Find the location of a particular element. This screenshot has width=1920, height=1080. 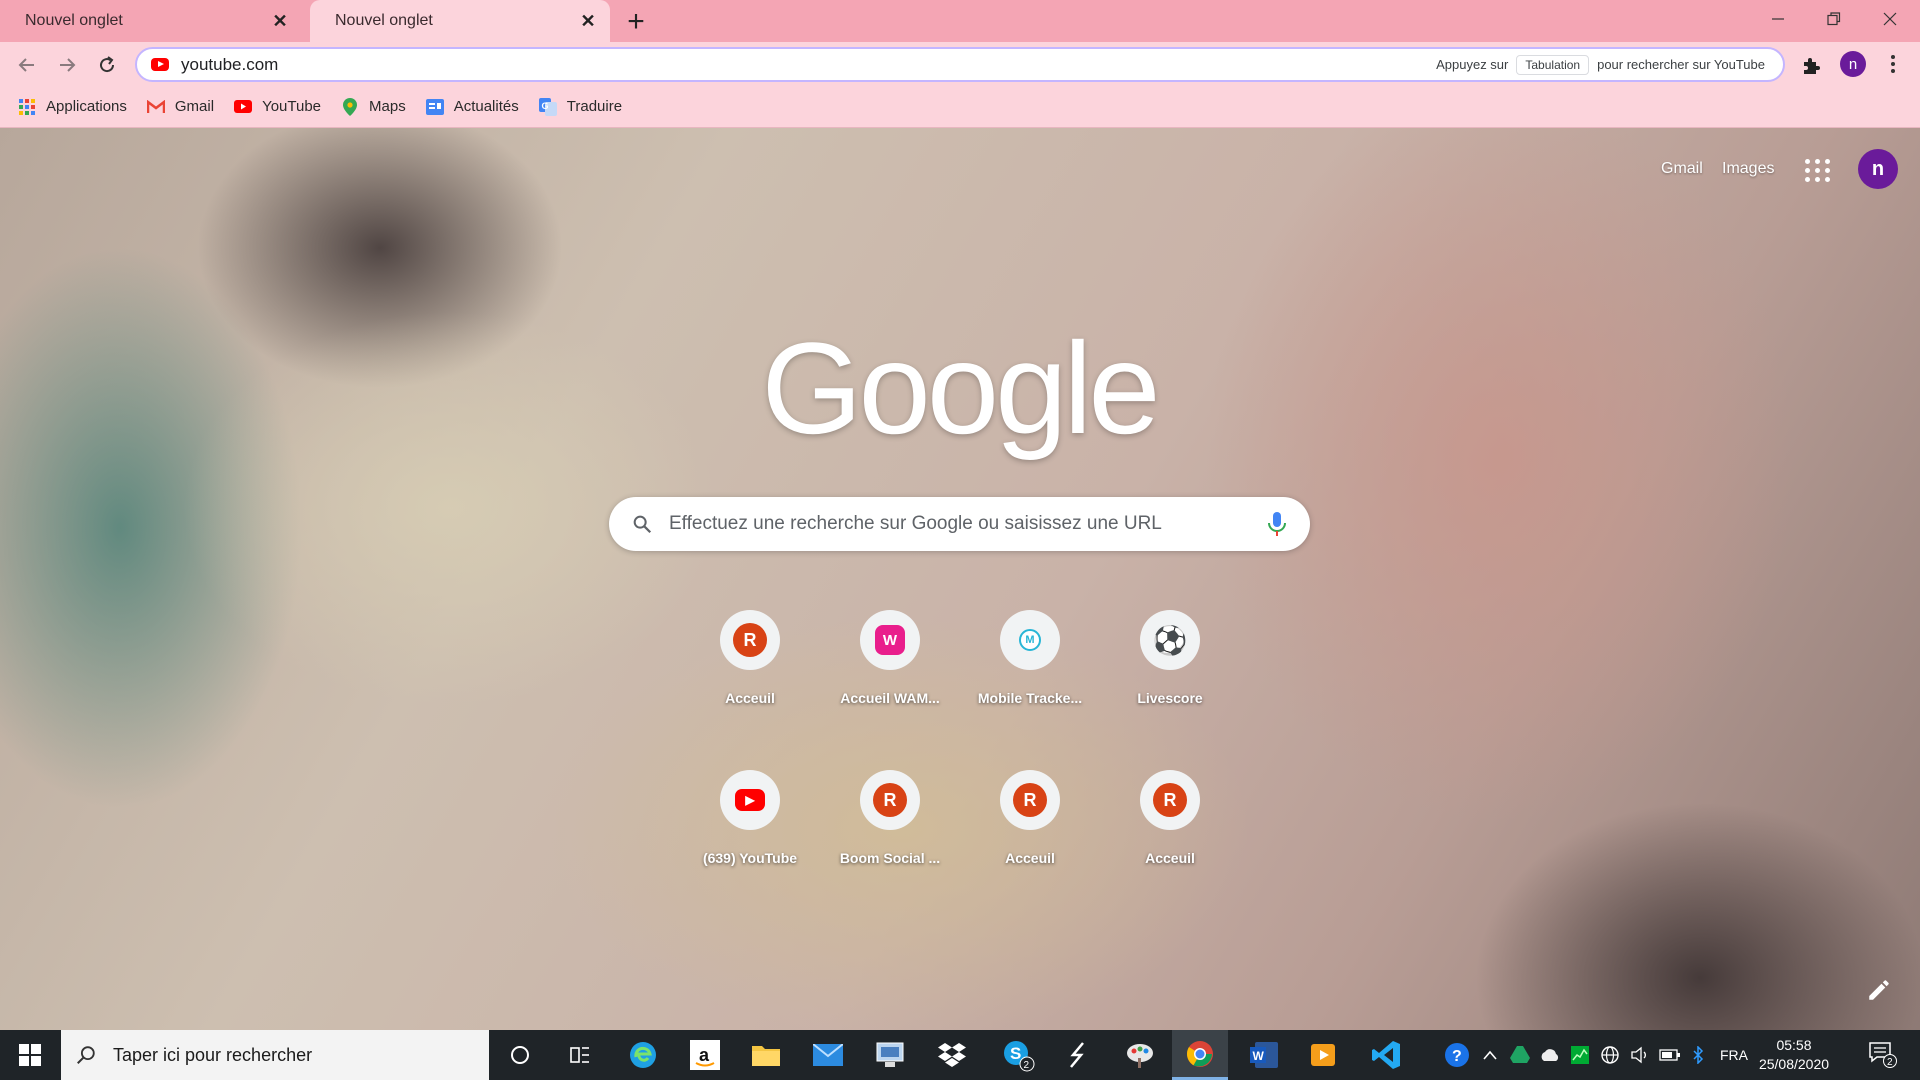

skype-icon: S2 is located at coordinates (1018, 1055).